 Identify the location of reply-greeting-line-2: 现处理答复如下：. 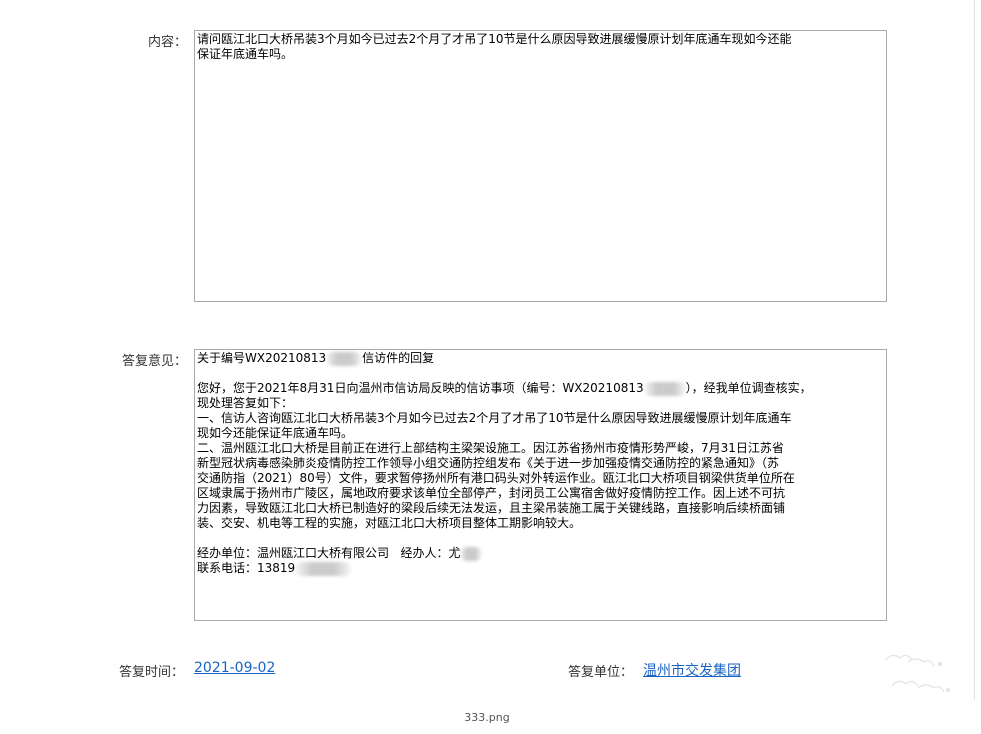
(245, 403).